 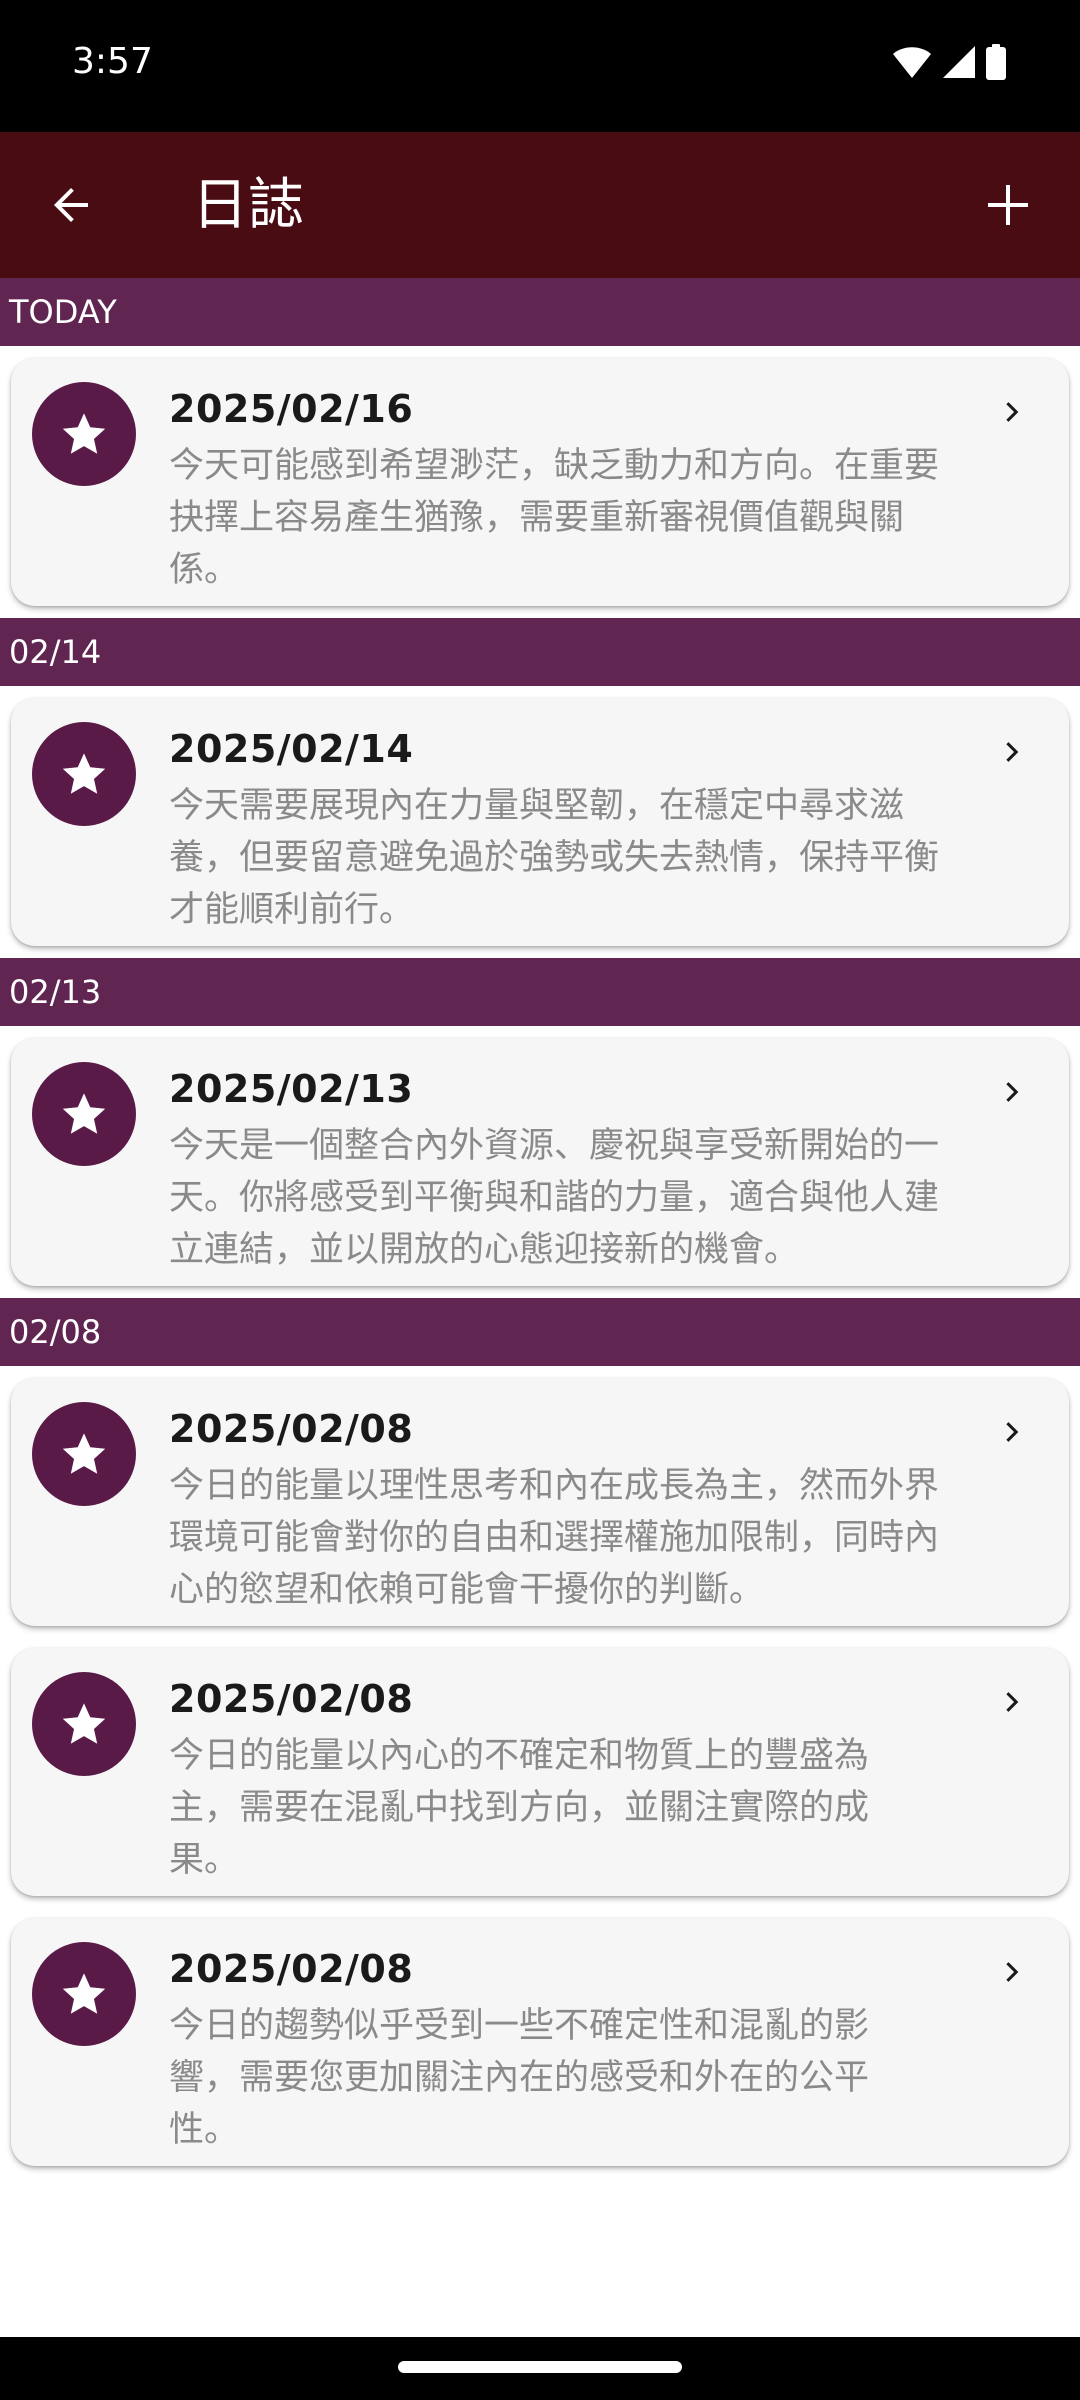 I want to click on plus-icon, so click(x=1008, y=205).